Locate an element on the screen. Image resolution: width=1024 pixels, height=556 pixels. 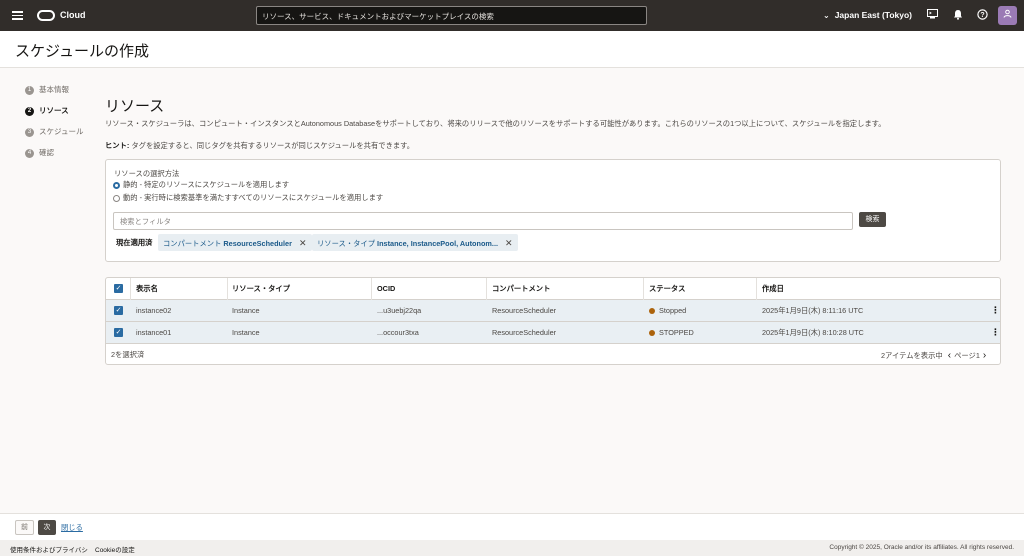
chevron-right-icon: › is located at coordinates (984, 355).